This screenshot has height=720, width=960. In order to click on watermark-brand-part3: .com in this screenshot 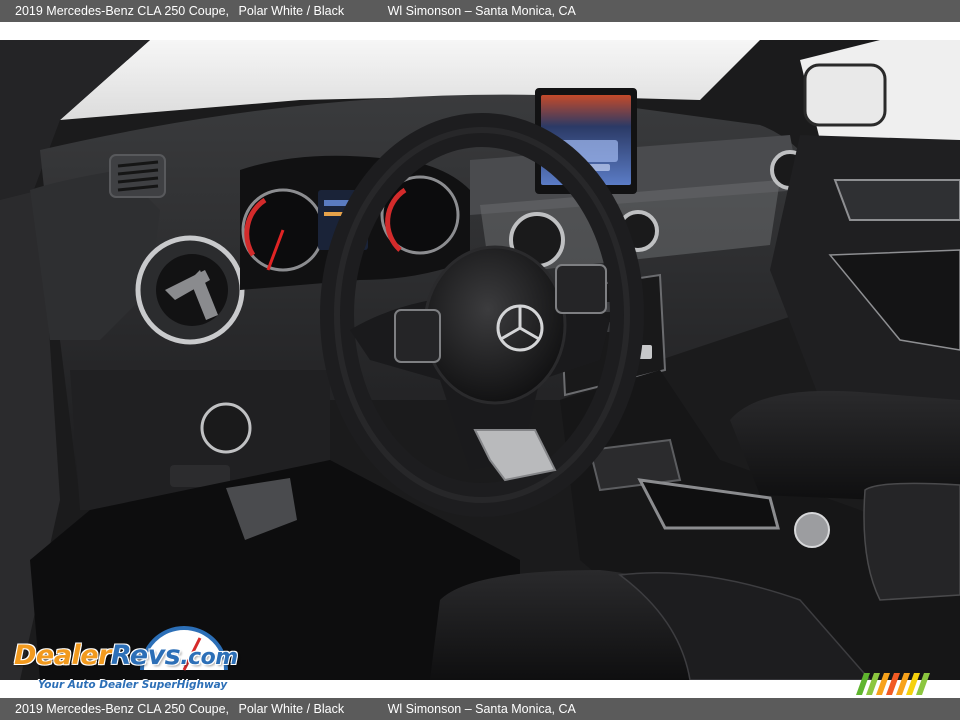, I will do `click(209, 657)`.